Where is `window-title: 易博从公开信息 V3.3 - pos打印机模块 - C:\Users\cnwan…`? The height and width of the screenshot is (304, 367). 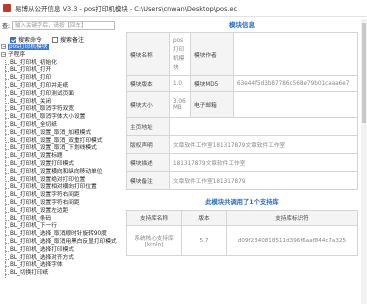 window-title: 易博从公开信息 V3.3 - pos打印机模块 - C:\Users\cnwan… is located at coordinates (126, 9).